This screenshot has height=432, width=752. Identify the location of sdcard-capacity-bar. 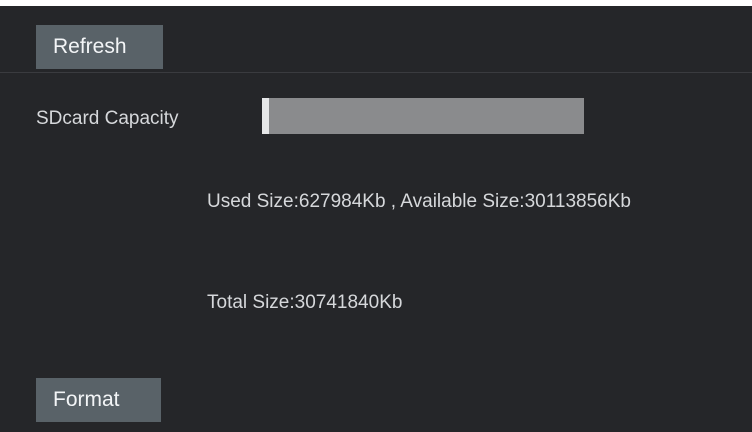
(423, 116).